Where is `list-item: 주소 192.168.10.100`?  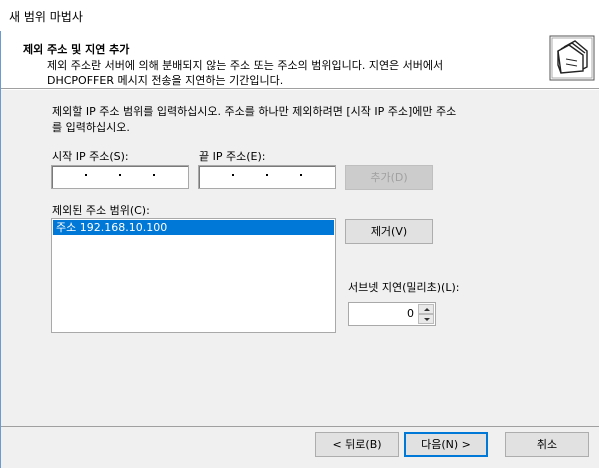 list-item: 주소 192.168.10.100 is located at coordinates (193, 227).